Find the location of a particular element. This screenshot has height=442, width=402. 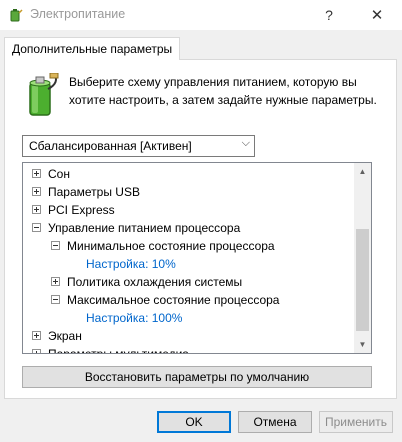

max-setting-link: Настройка: 100% is located at coordinates (134, 318).